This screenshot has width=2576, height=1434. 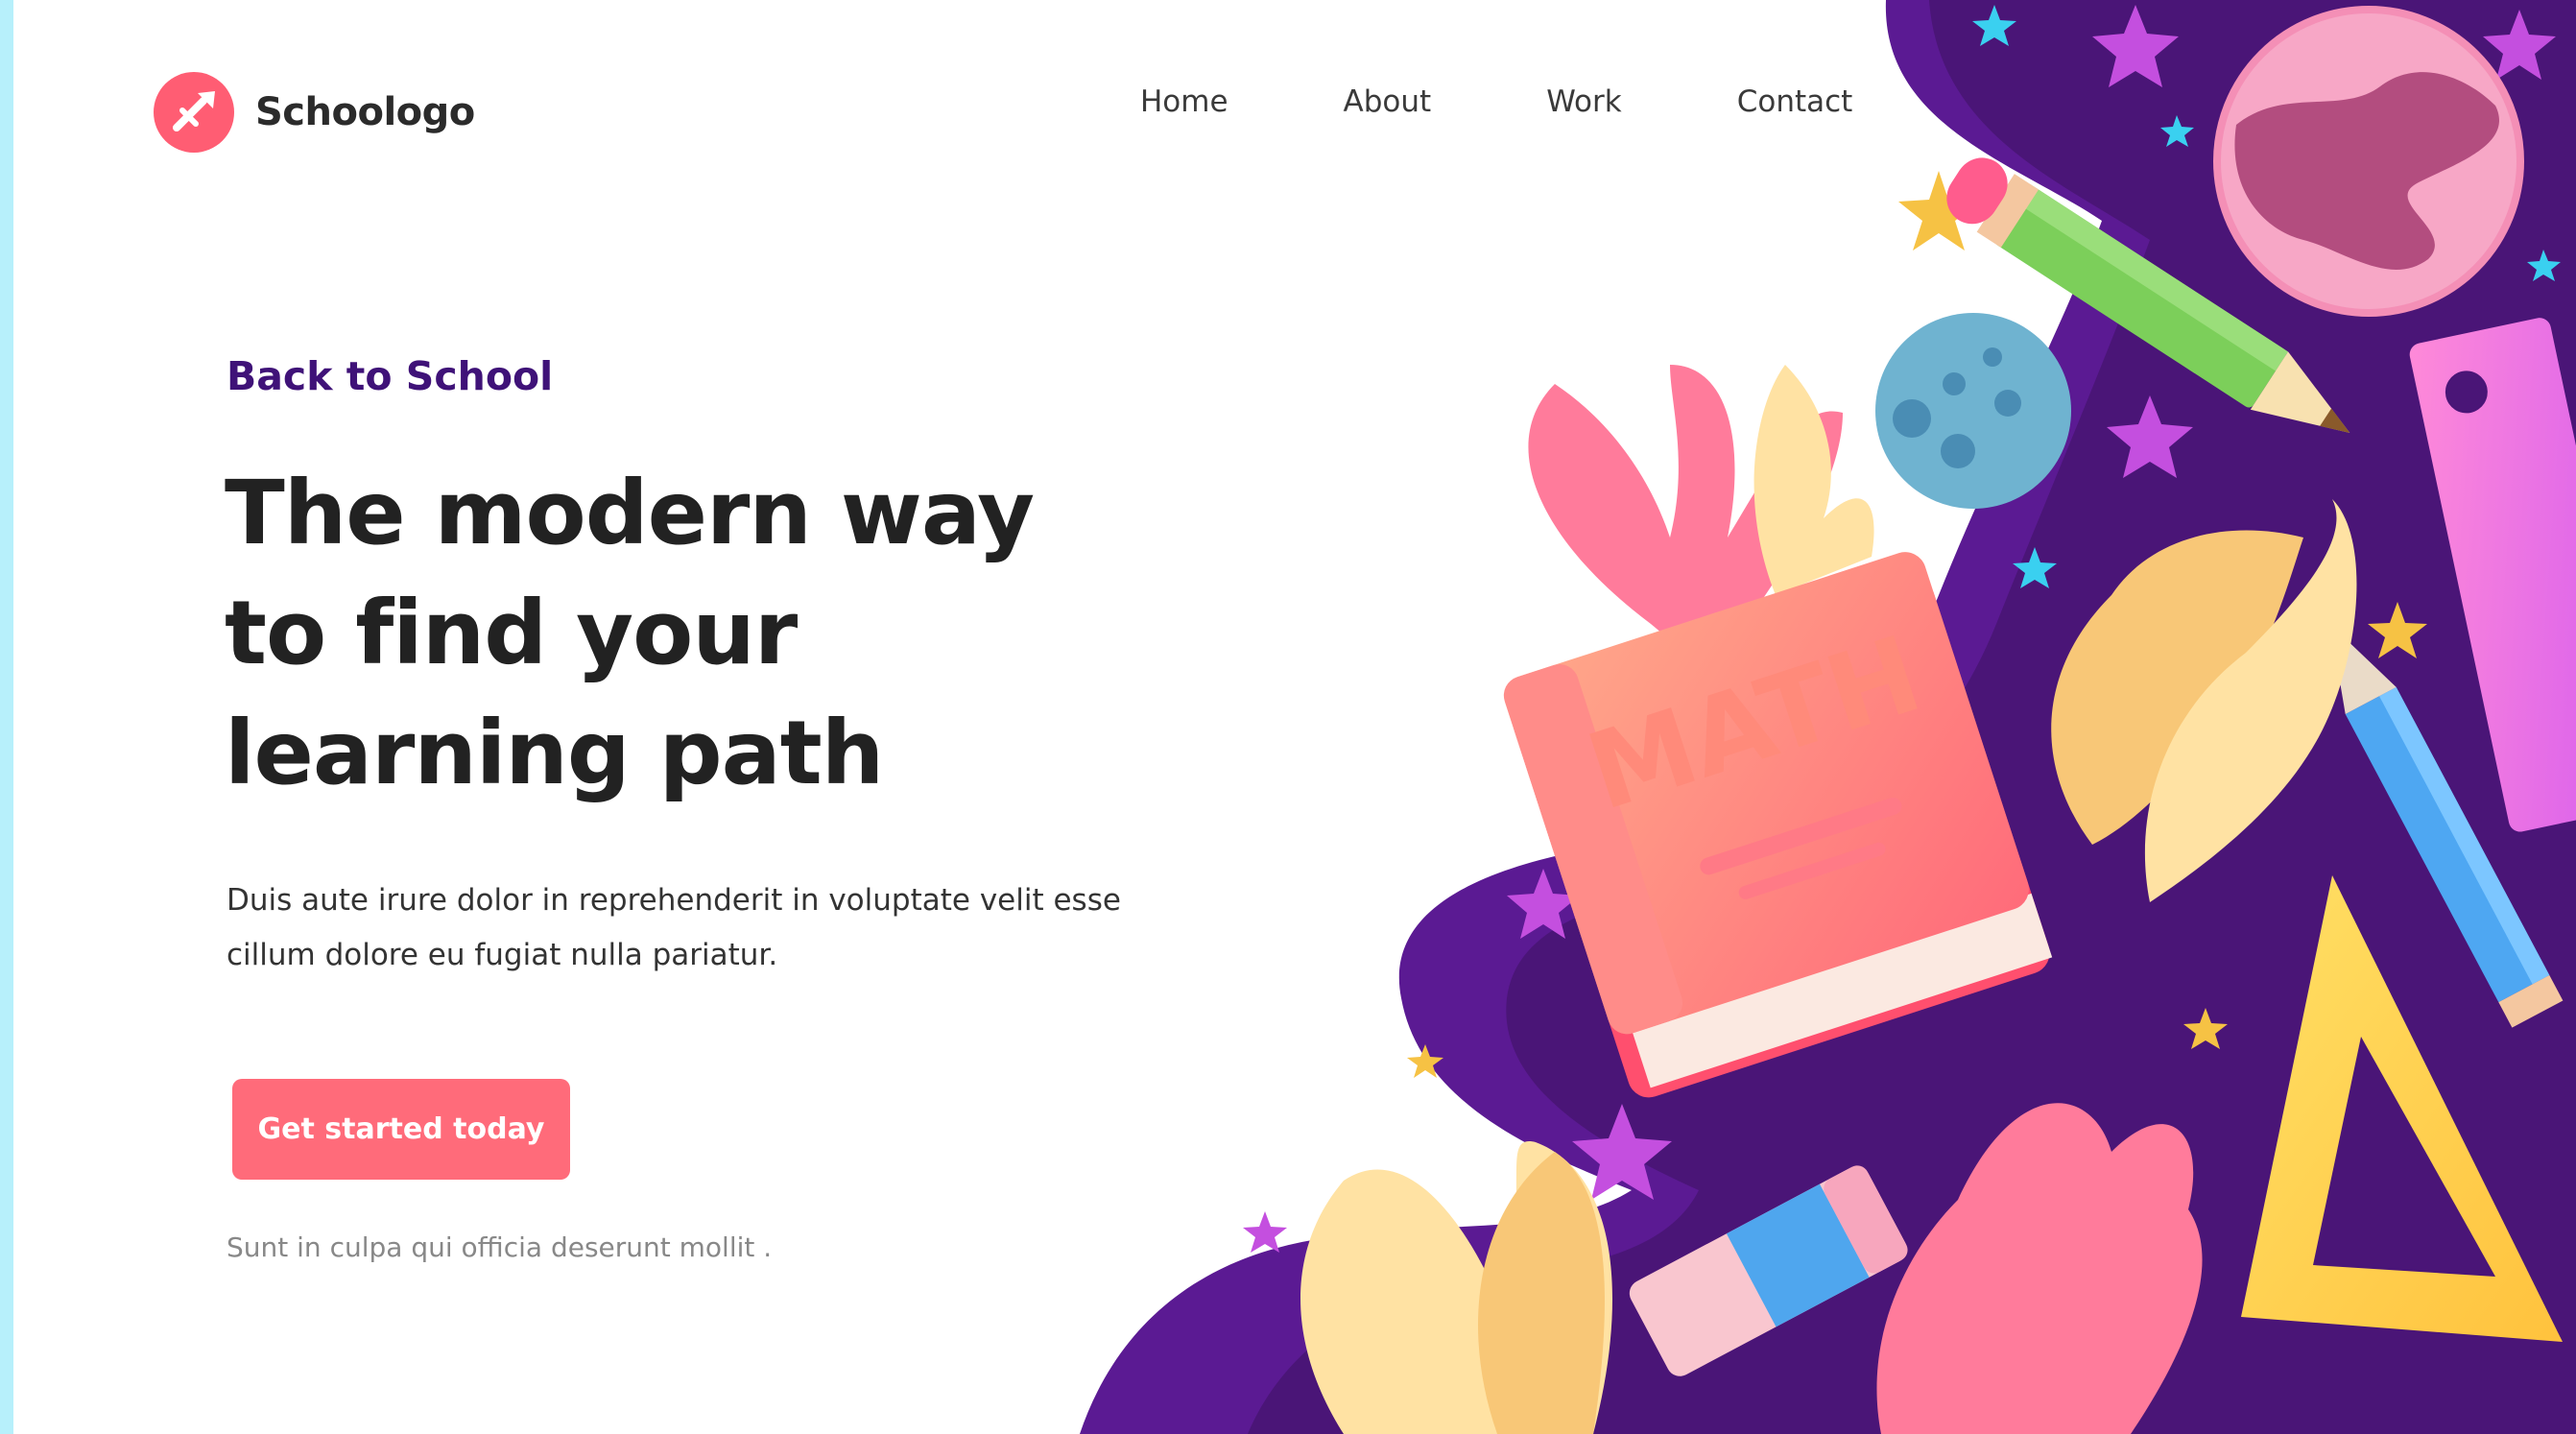 I want to click on brand-logo: Schoologo, so click(x=314, y=112).